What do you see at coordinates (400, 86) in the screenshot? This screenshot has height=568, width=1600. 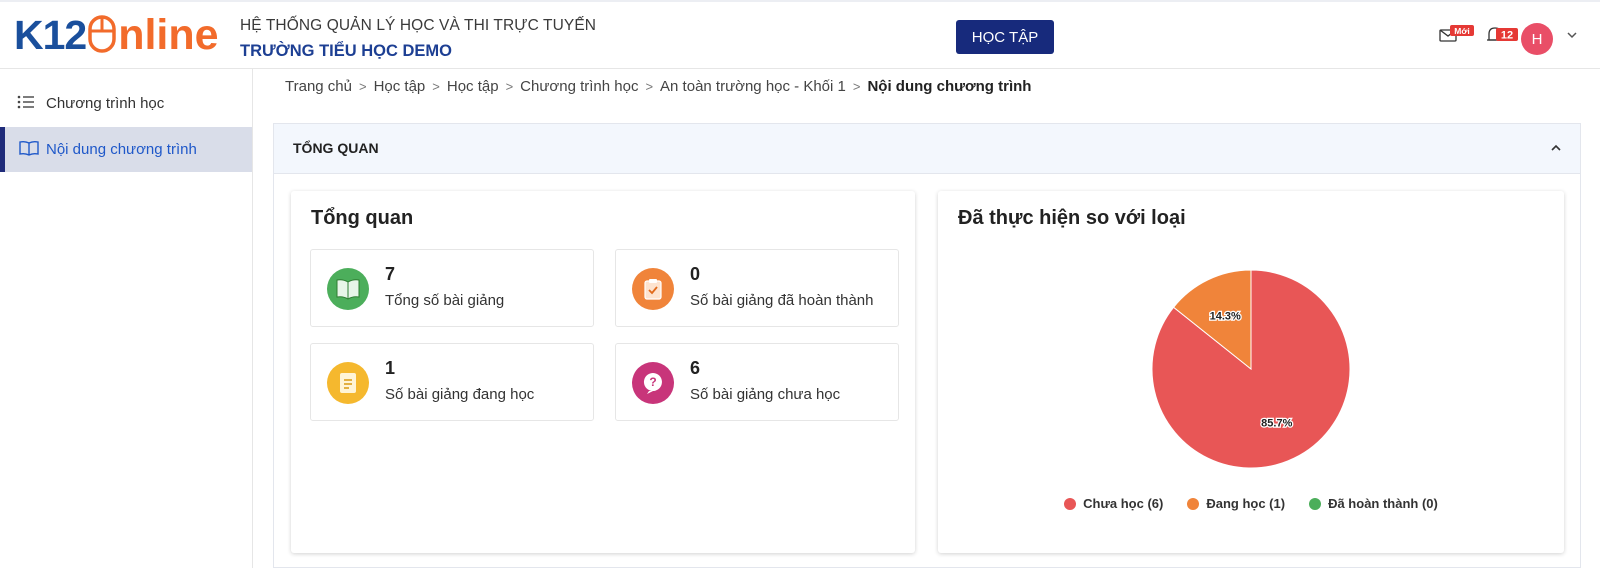 I see `breadcrumb-link-hoc-tap: Học tập` at bounding box center [400, 86].